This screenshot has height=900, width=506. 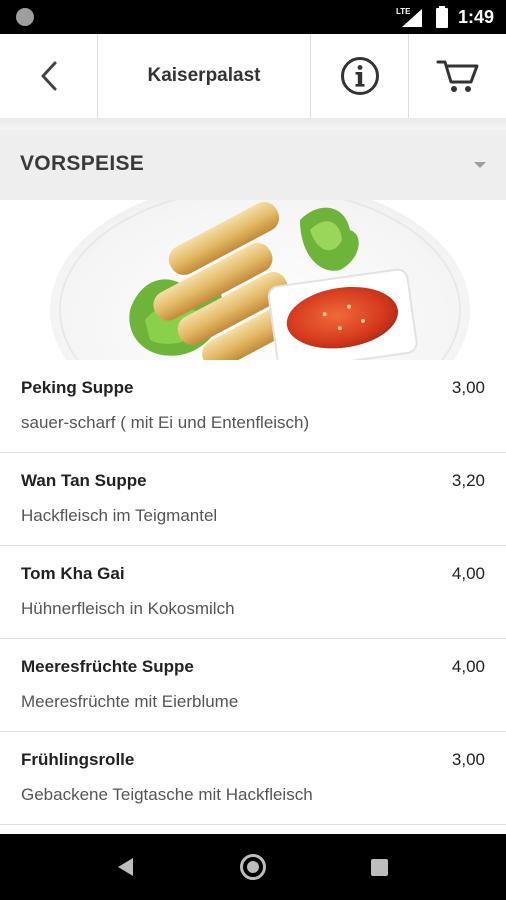 I want to click on item-description: Hühnerfleisch in Kokosmilch, so click(x=128, y=608).